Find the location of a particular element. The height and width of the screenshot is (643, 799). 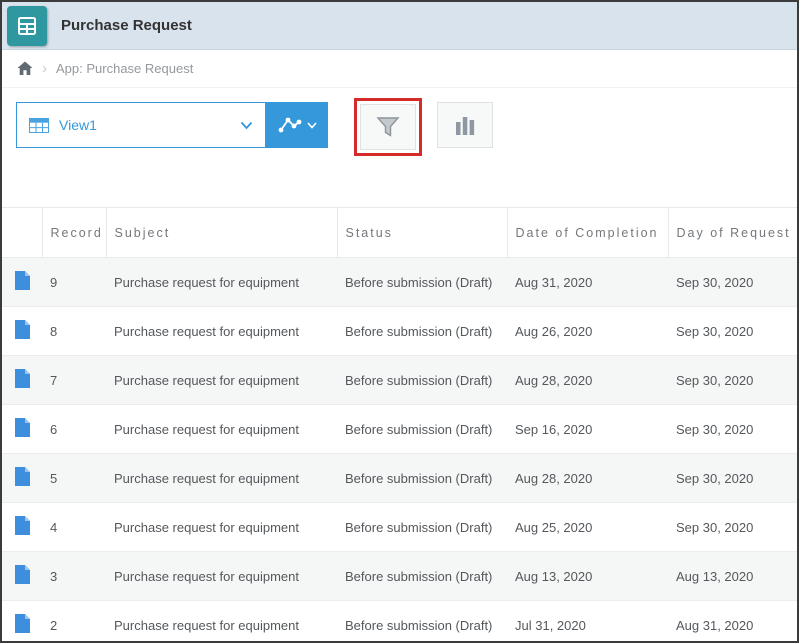

record-number-cell: 5 is located at coordinates (74, 478).